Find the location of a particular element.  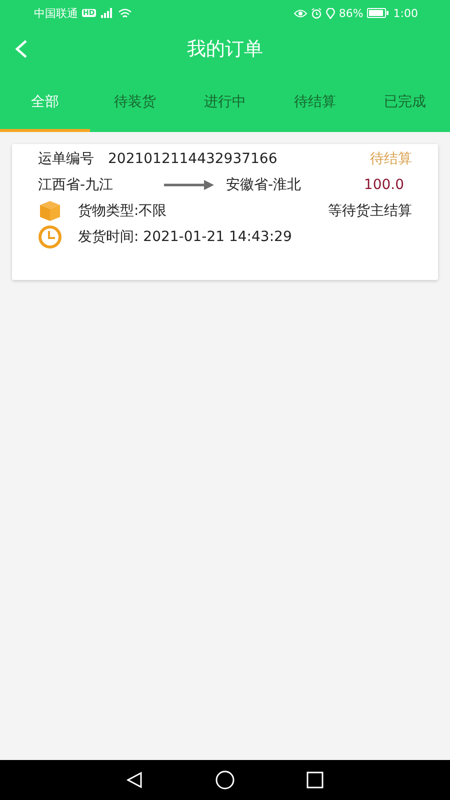

tab: 待结算 is located at coordinates (315, 103).